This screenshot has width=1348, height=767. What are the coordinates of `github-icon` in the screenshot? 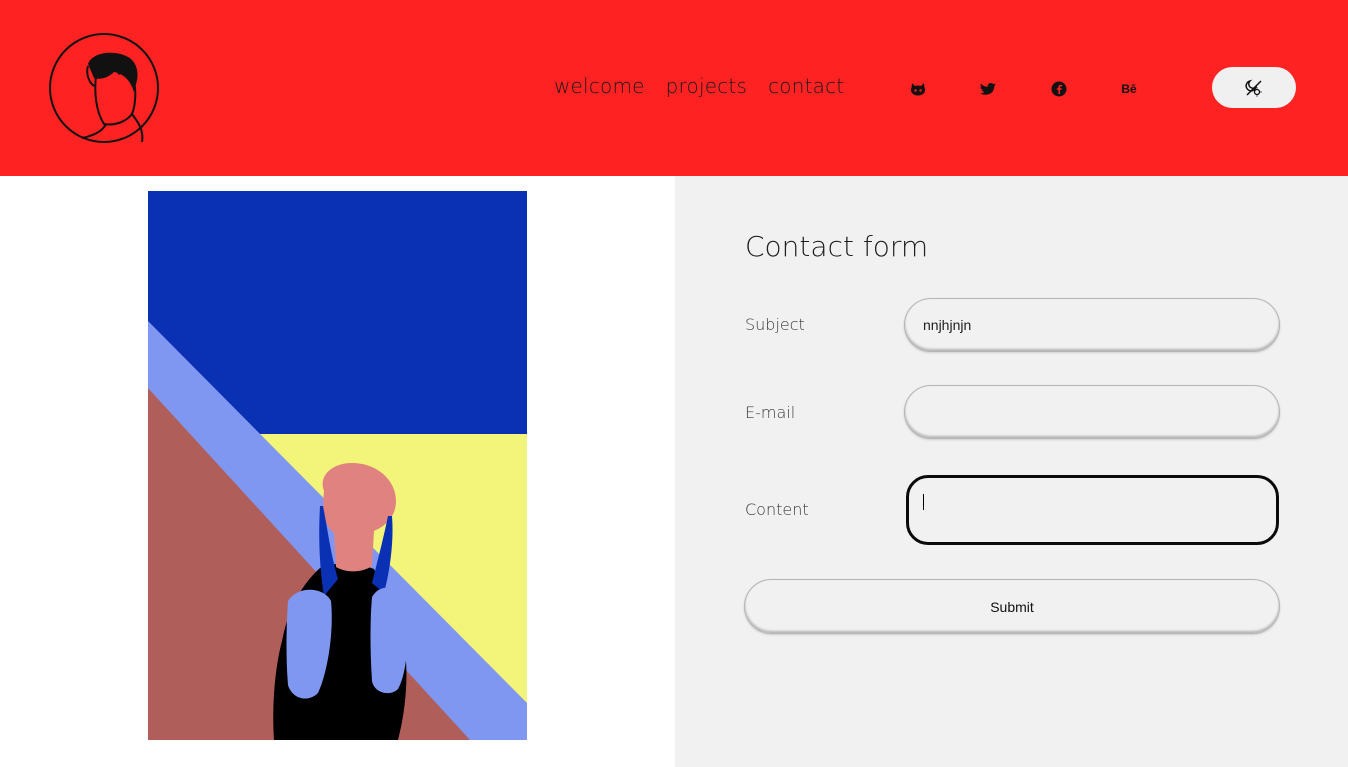 It's located at (918, 89).